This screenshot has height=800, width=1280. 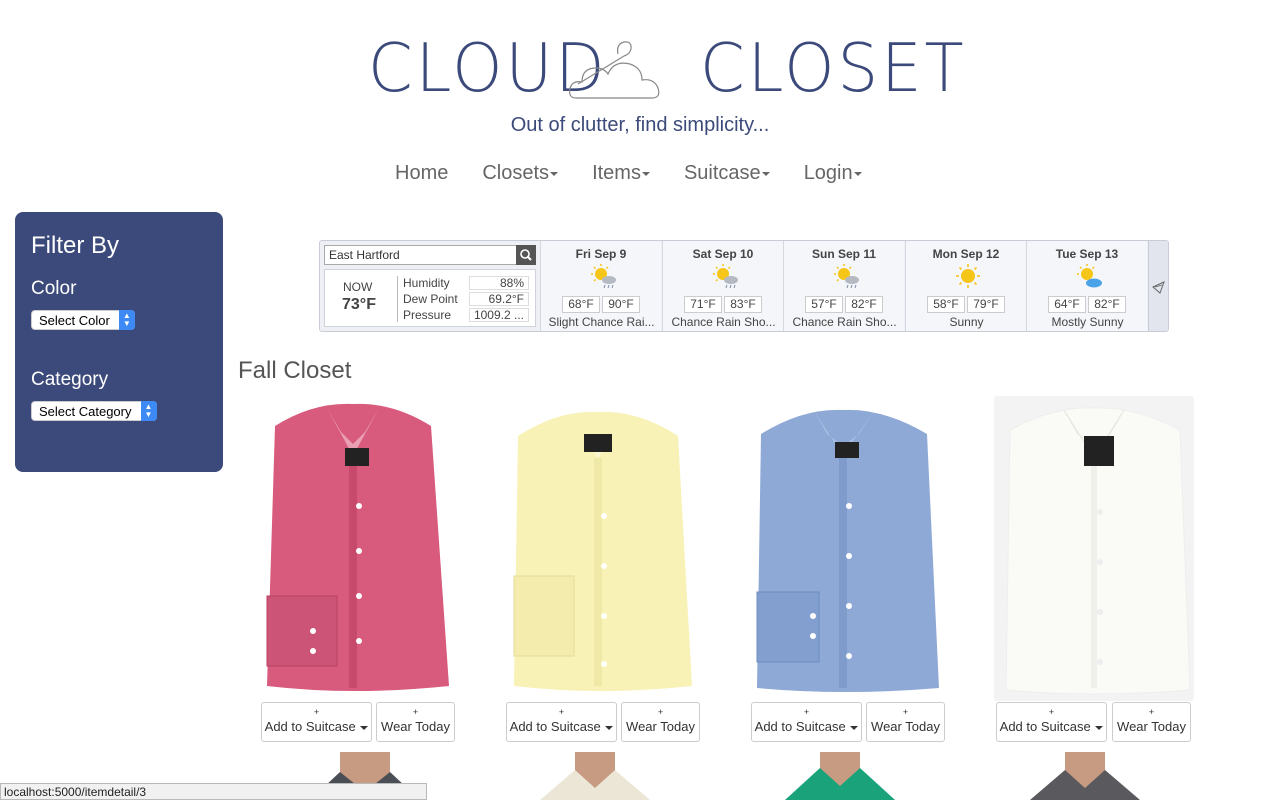 I want to click on dewpoint-value: 69.2°F, so click(x=499, y=299).